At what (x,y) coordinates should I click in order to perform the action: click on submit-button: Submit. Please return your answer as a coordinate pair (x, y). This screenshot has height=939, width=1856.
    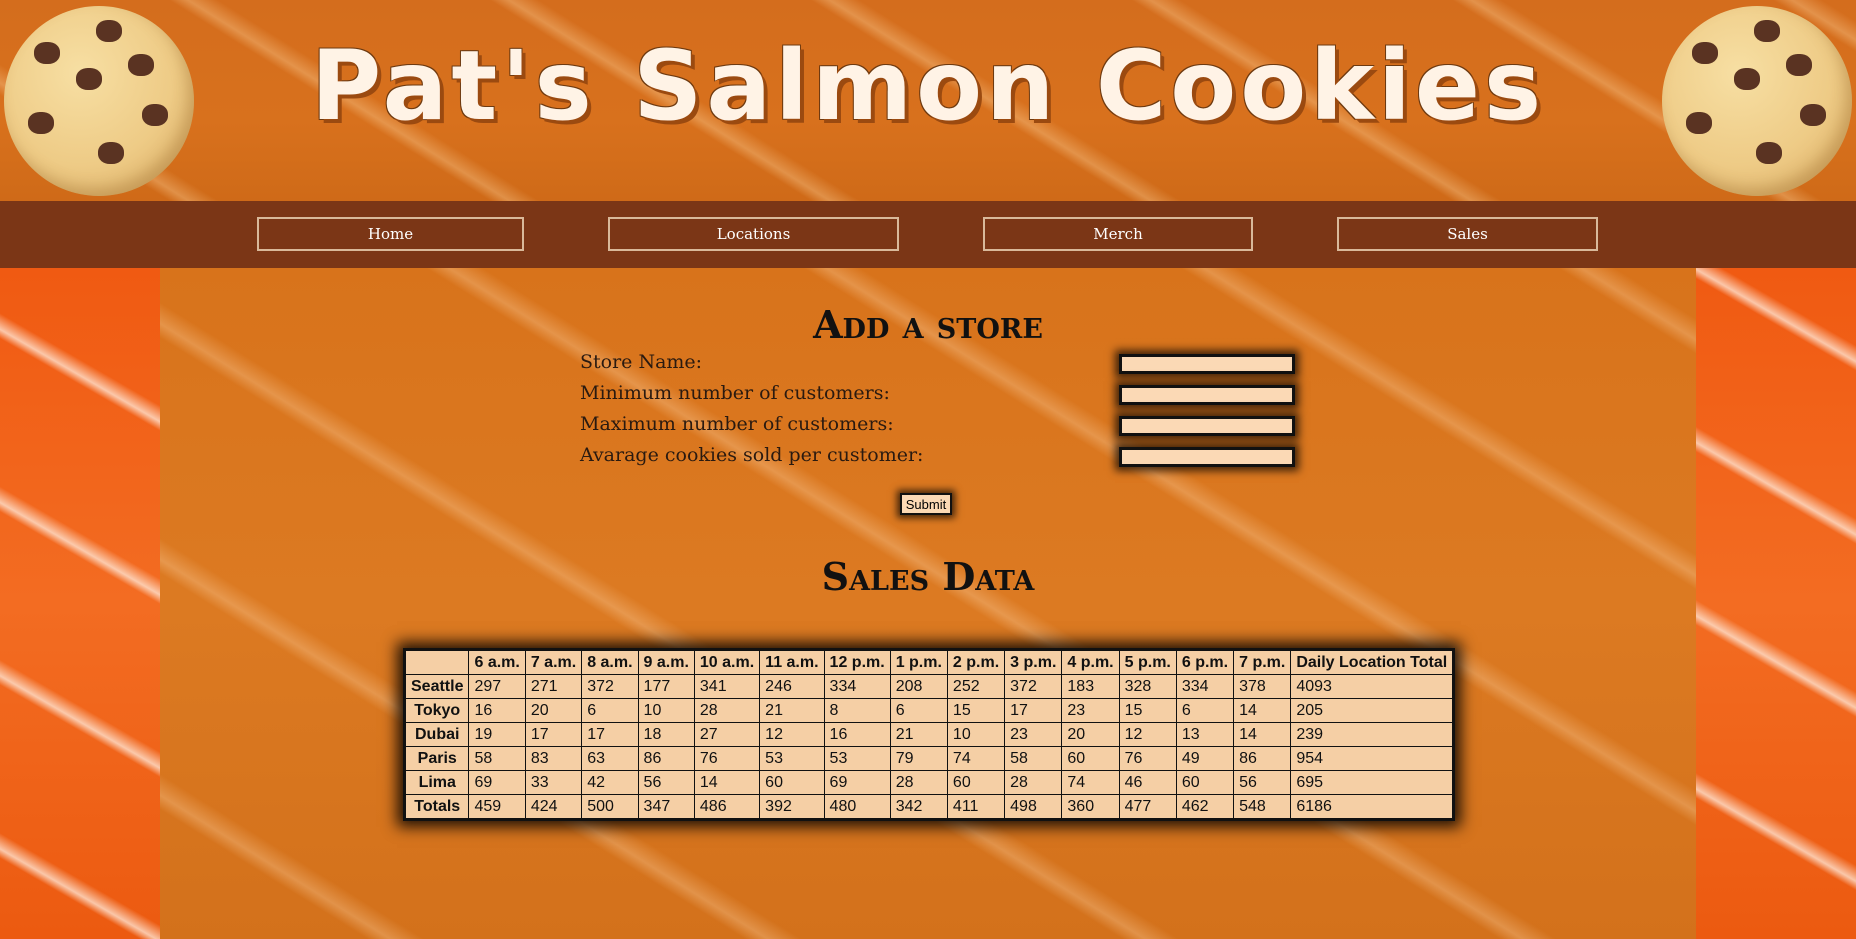
    Looking at the image, I should click on (926, 504).